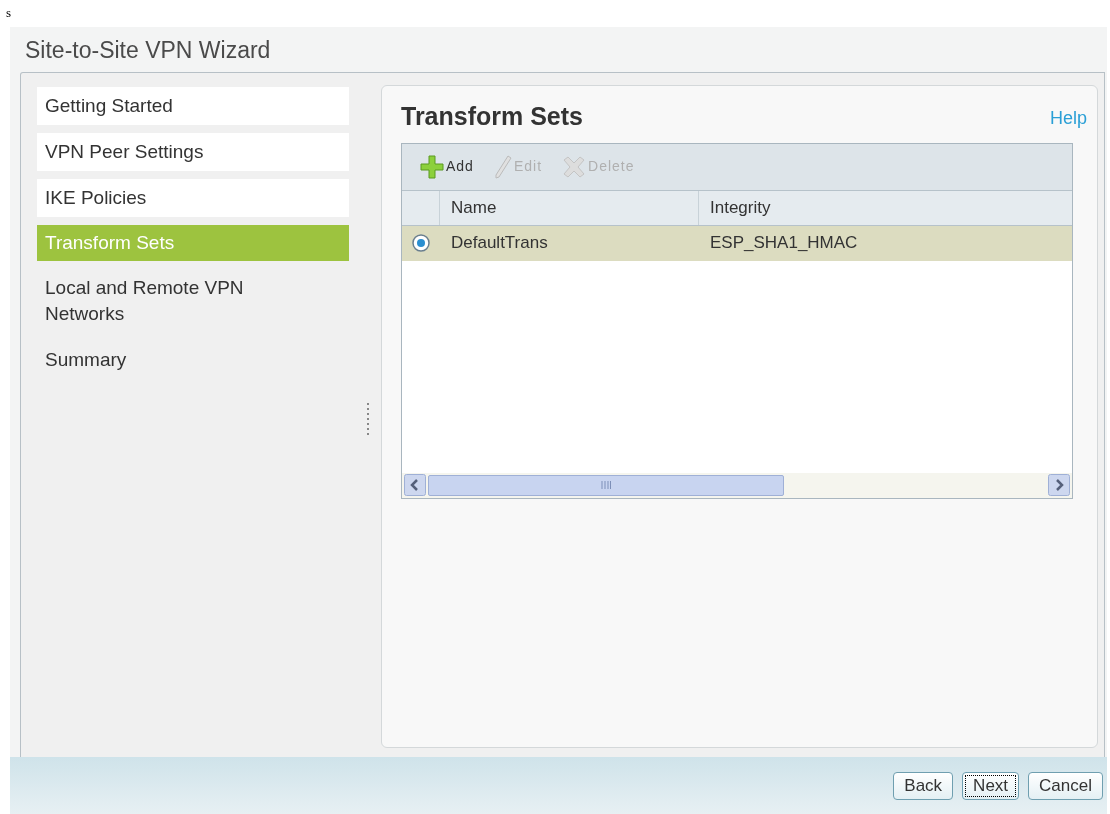  Describe the element at coordinates (574, 166) in the screenshot. I see `cross-icon` at that location.